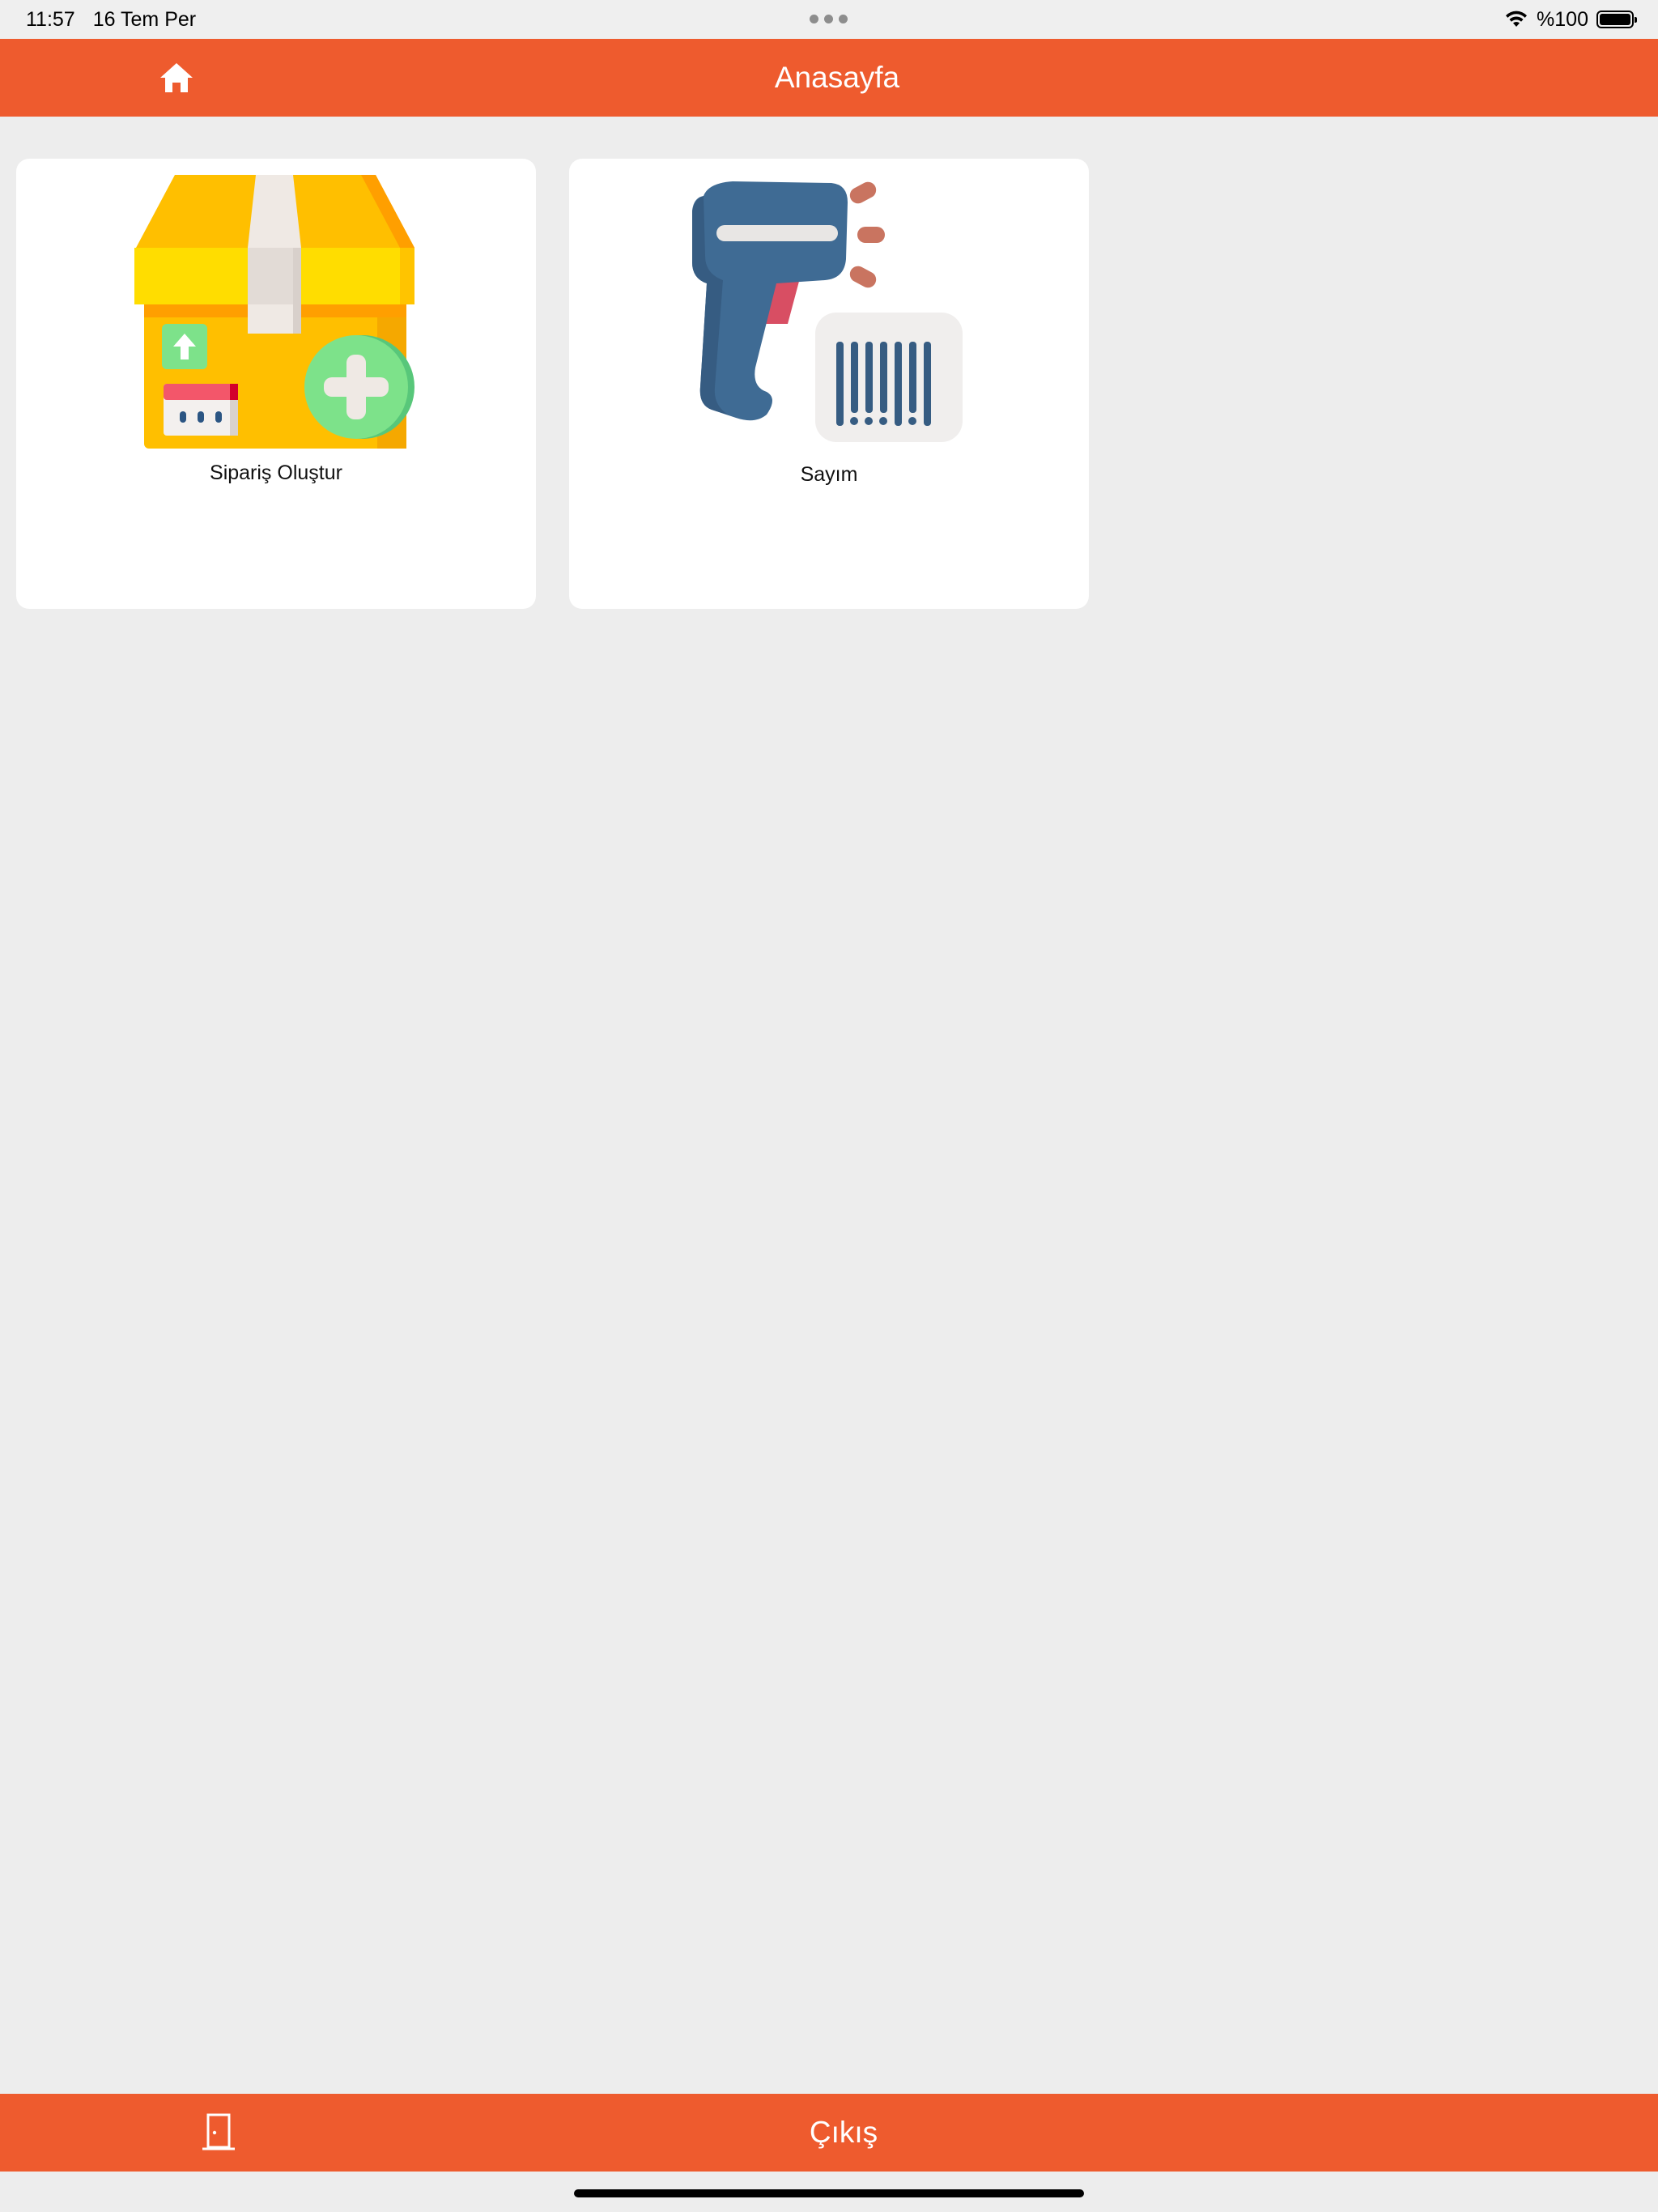 This screenshot has height=2212, width=1658. I want to click on status-right: %100, so click(1570, 19).